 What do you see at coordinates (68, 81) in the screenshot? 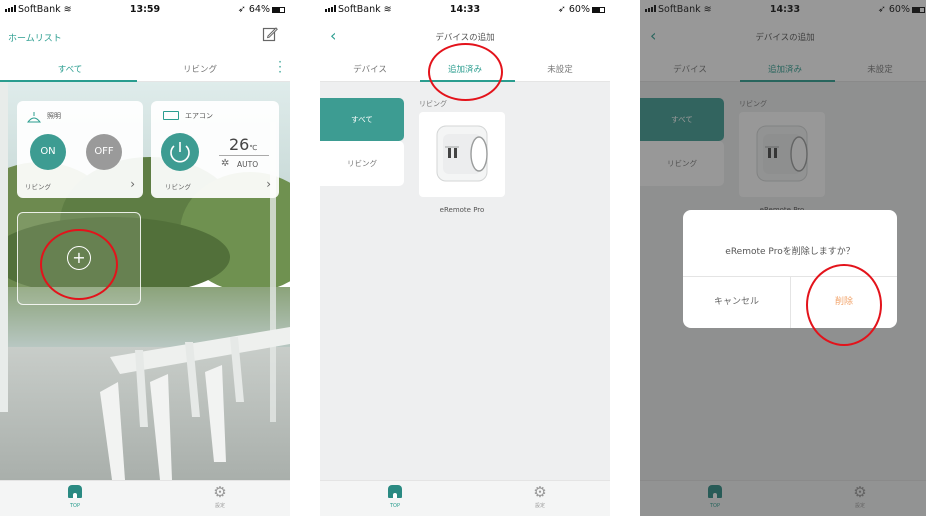
I see `tab-indicator` at bounding box center [68, 81].